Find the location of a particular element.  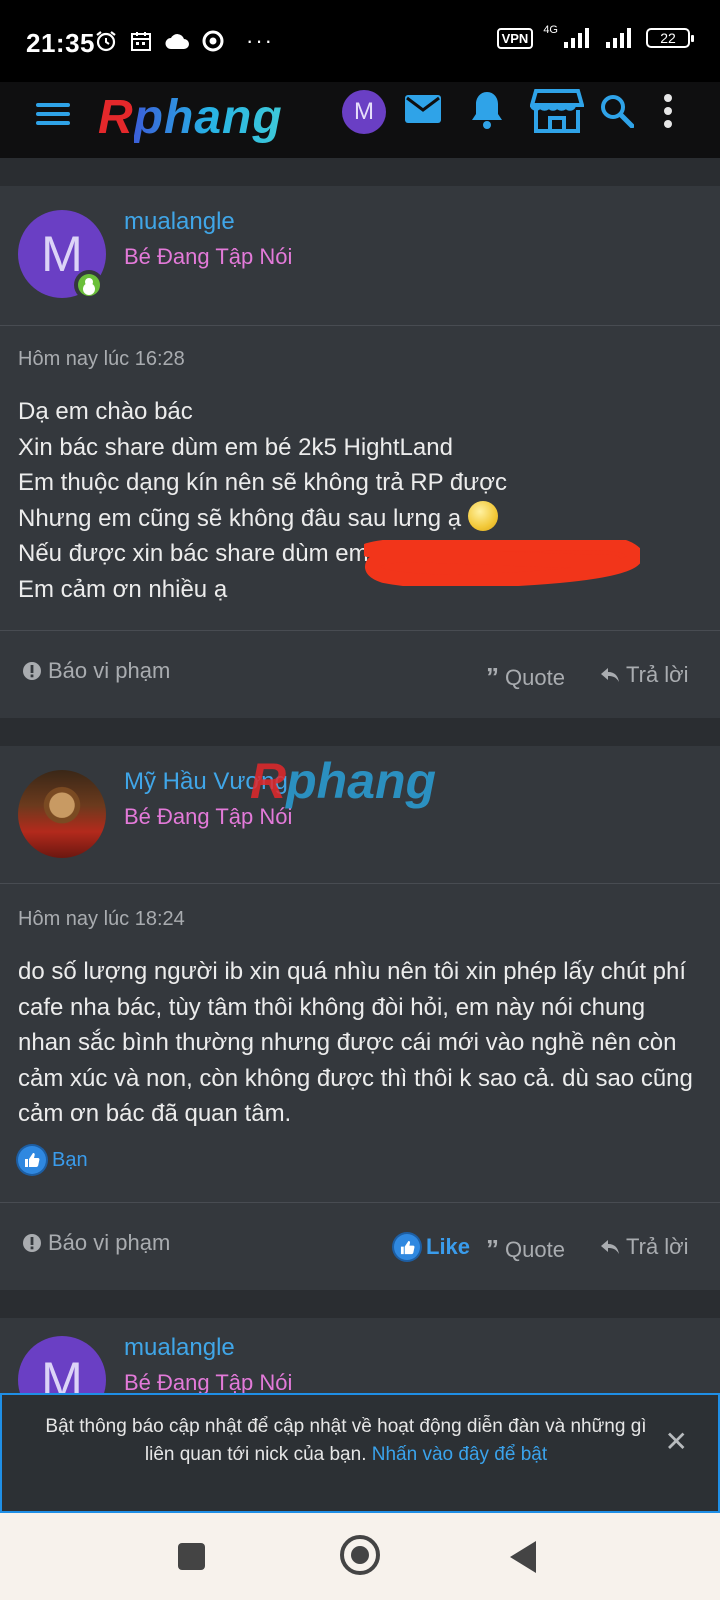

post-line-with-emoji: Nhưng em cũng sẽ không đâu sau lưng ạ is located at coordinates (360, 519).